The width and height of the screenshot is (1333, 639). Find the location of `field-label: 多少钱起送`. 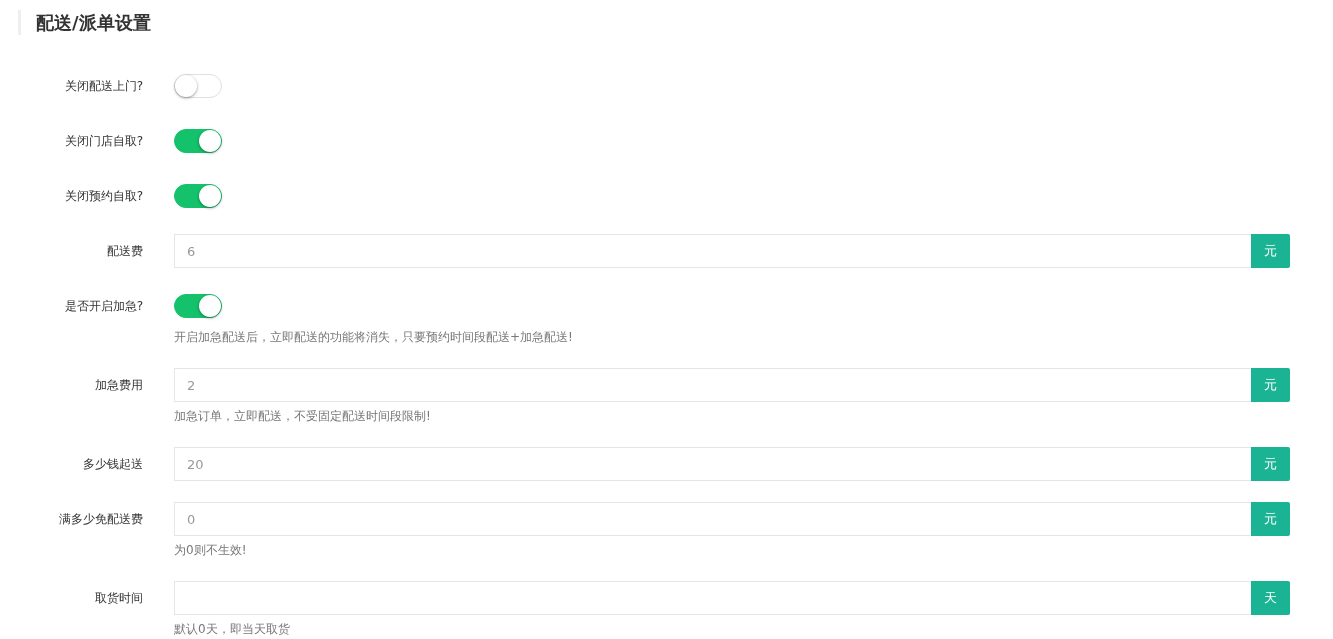

field-label: 多少钱起送 is located at coordinates (112, 464).